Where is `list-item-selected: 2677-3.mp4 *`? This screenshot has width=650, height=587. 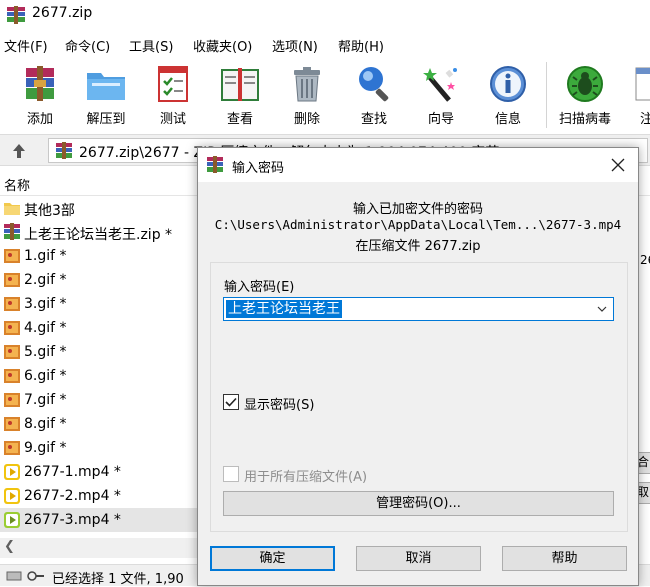
list-item-selected: 2677-3.mp4 * is located at coordinates (100, 520).